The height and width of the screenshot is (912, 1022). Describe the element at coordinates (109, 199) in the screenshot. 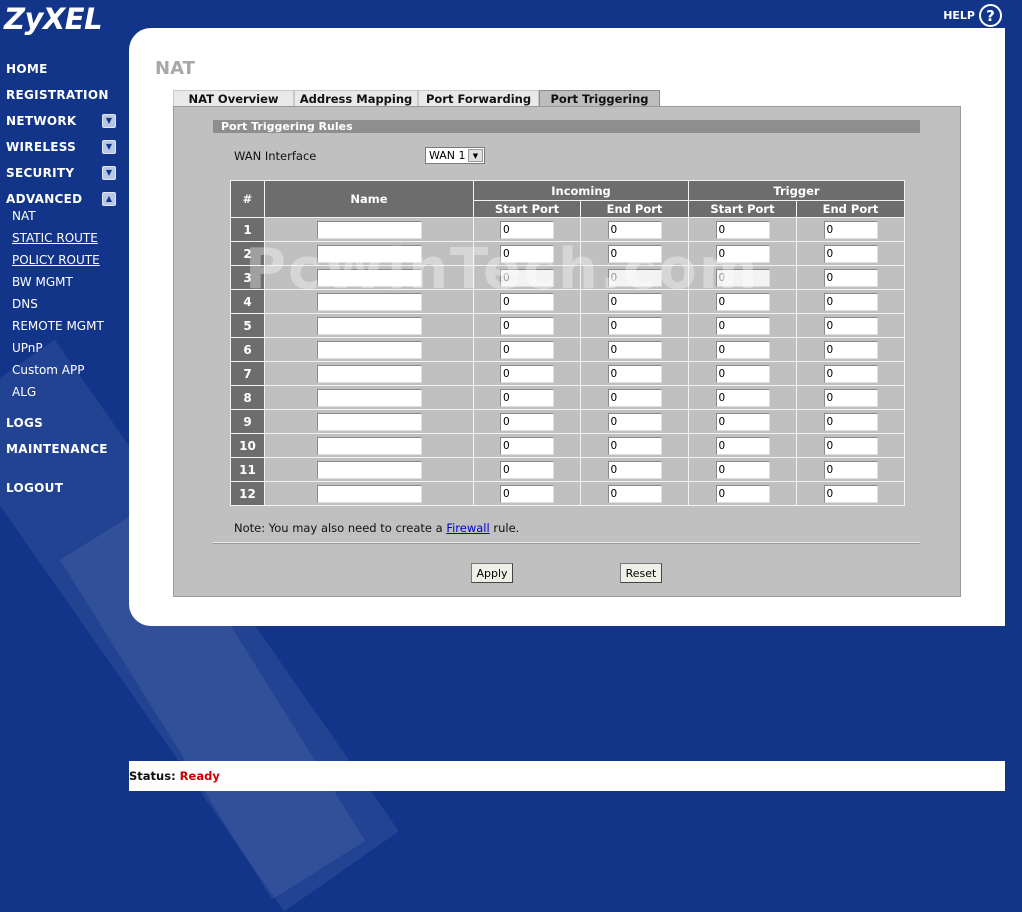

I see `chevron-up-icon: ▲` at that location.